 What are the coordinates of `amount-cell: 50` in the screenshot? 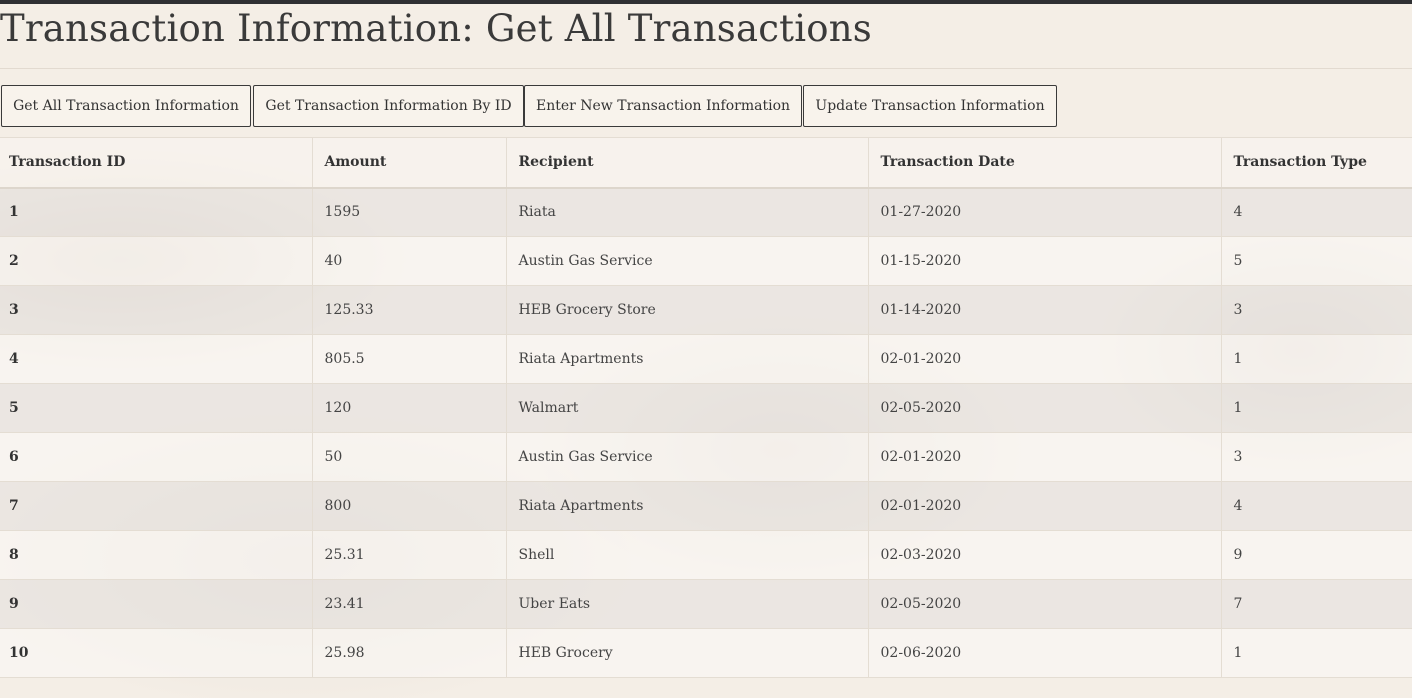 It's located at (408, 457).